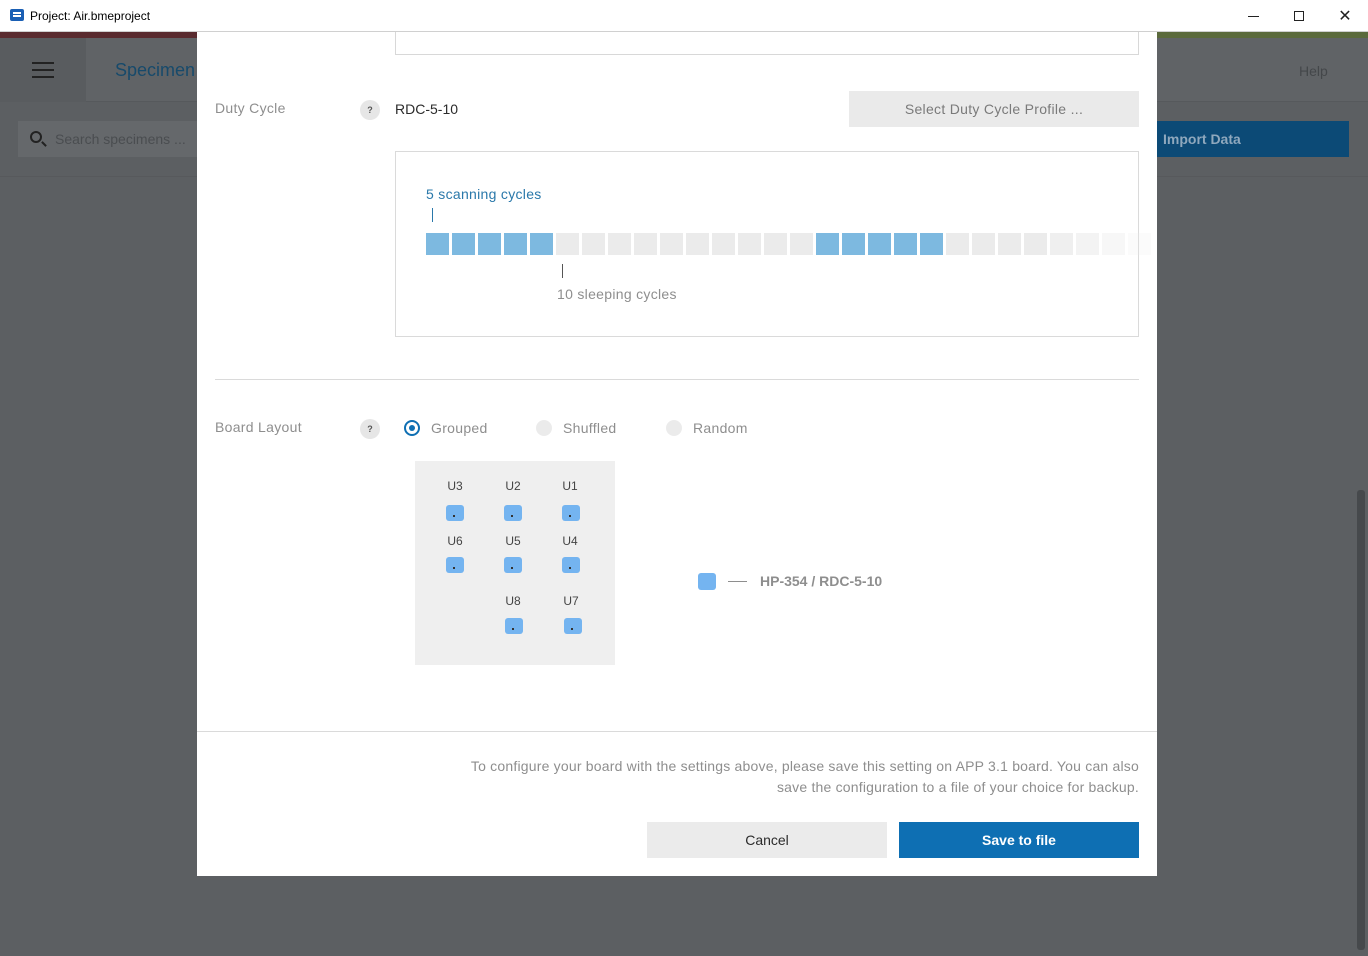 This screenshot has width=1368, height=956. Describe the element at coordinates (737, 581) in the screenshot. I see `legend-dash` at that location.